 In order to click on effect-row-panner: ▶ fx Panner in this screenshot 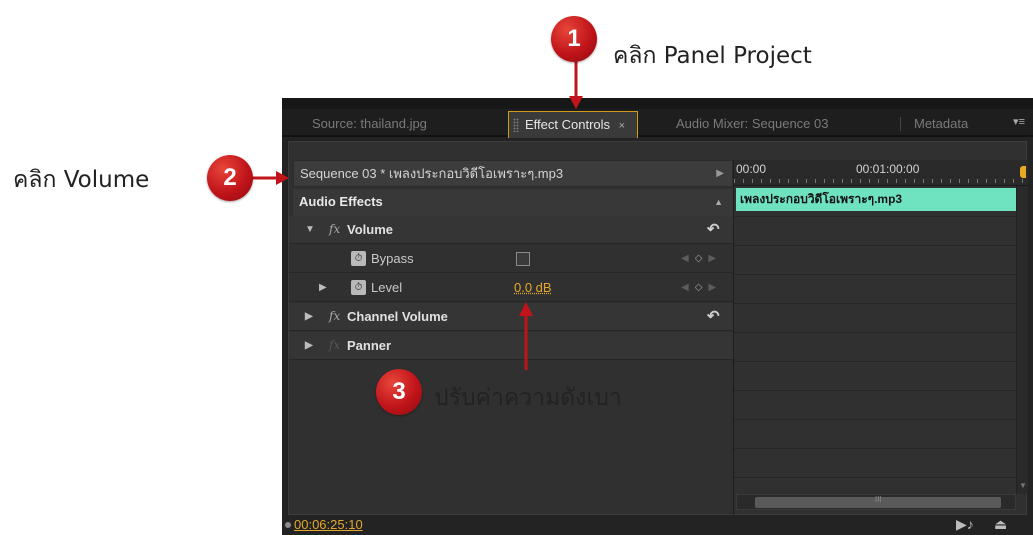, I will do `click(511, 346)`.